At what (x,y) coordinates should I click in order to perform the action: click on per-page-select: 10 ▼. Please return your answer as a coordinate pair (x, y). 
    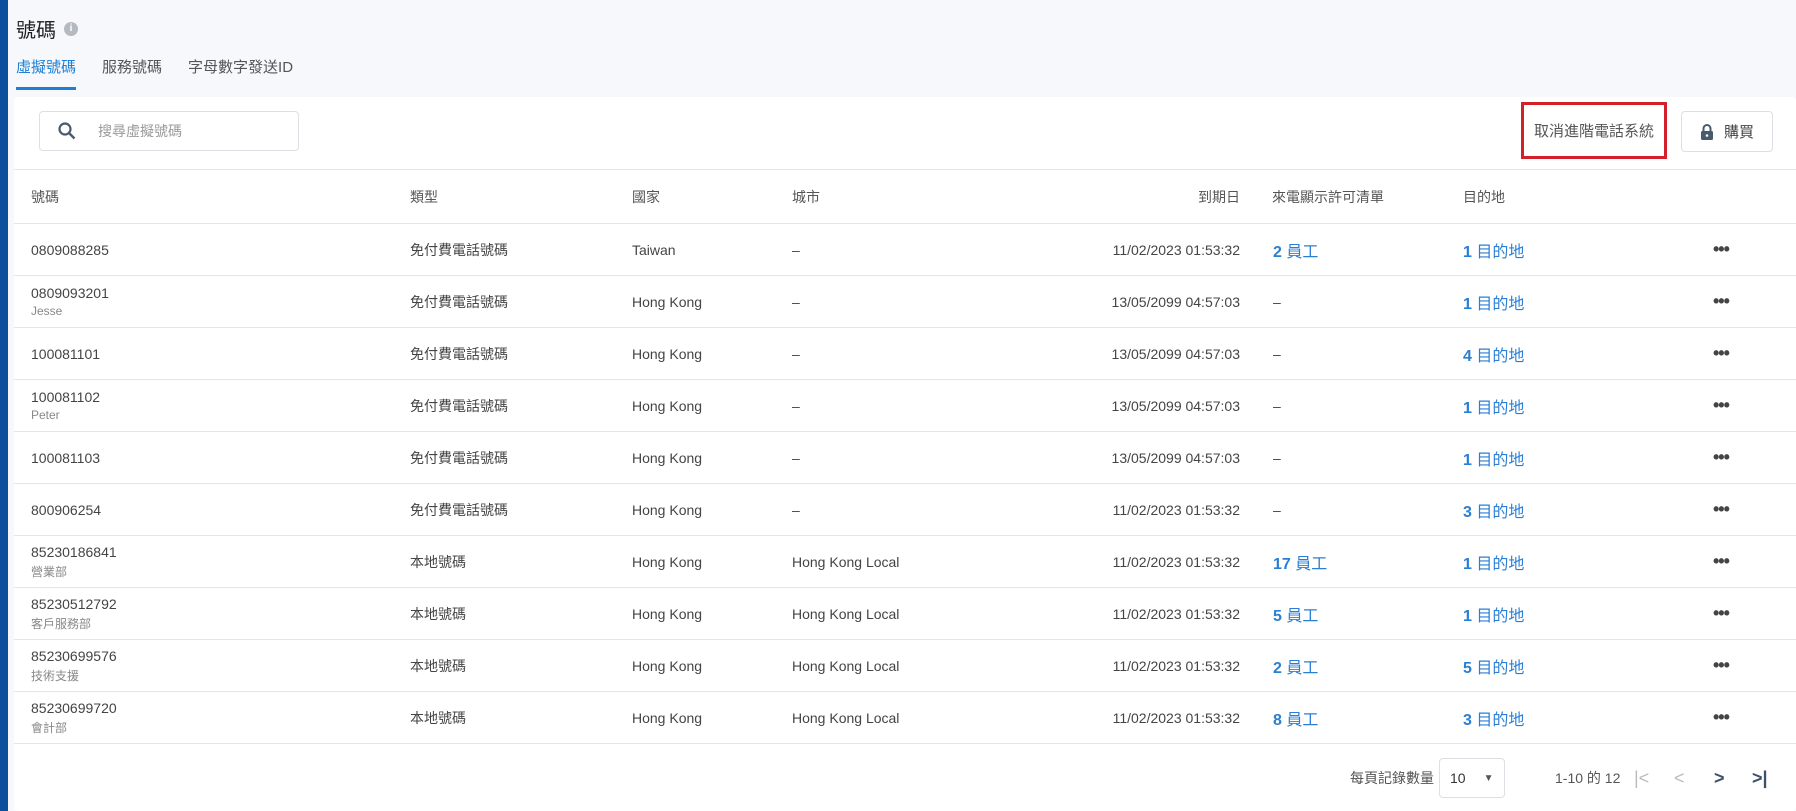
    Looking at the image, I should click on (1472, 778).